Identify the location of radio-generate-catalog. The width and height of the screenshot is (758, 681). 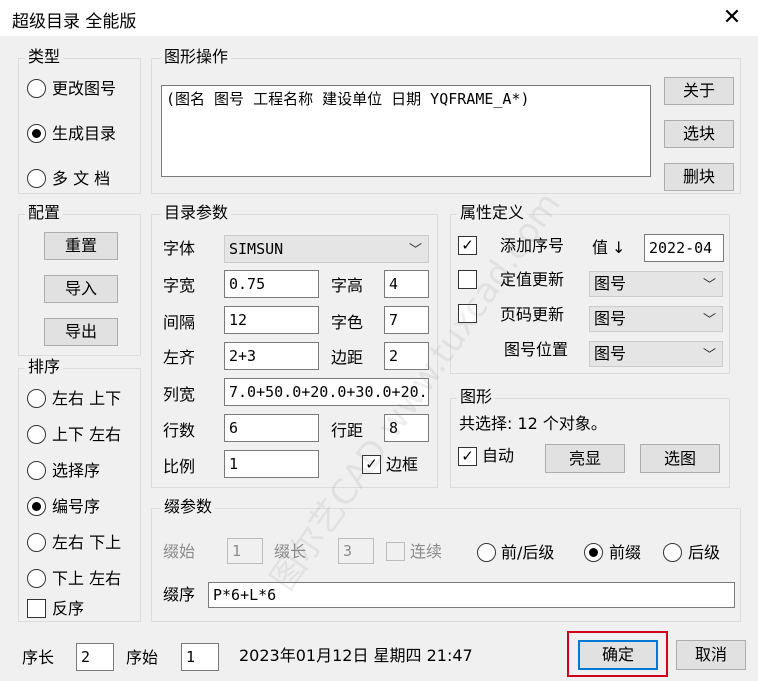
(36, 133).